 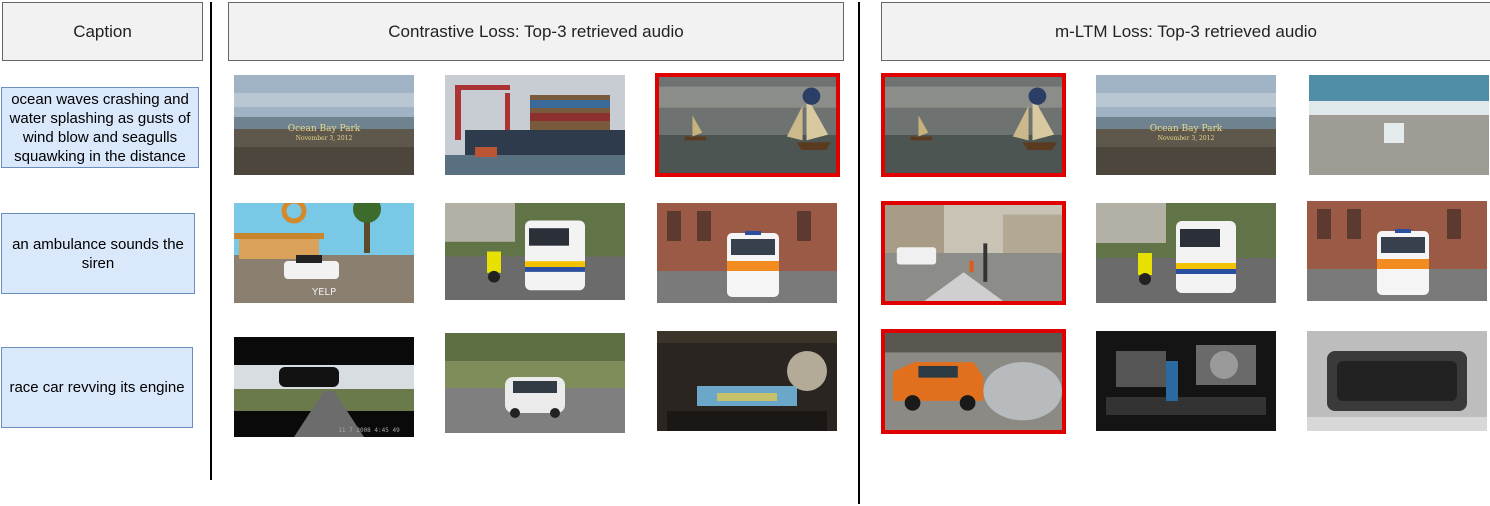 I want to click on caption-race-car: race car revving its engine, so click(x=97, y=387).